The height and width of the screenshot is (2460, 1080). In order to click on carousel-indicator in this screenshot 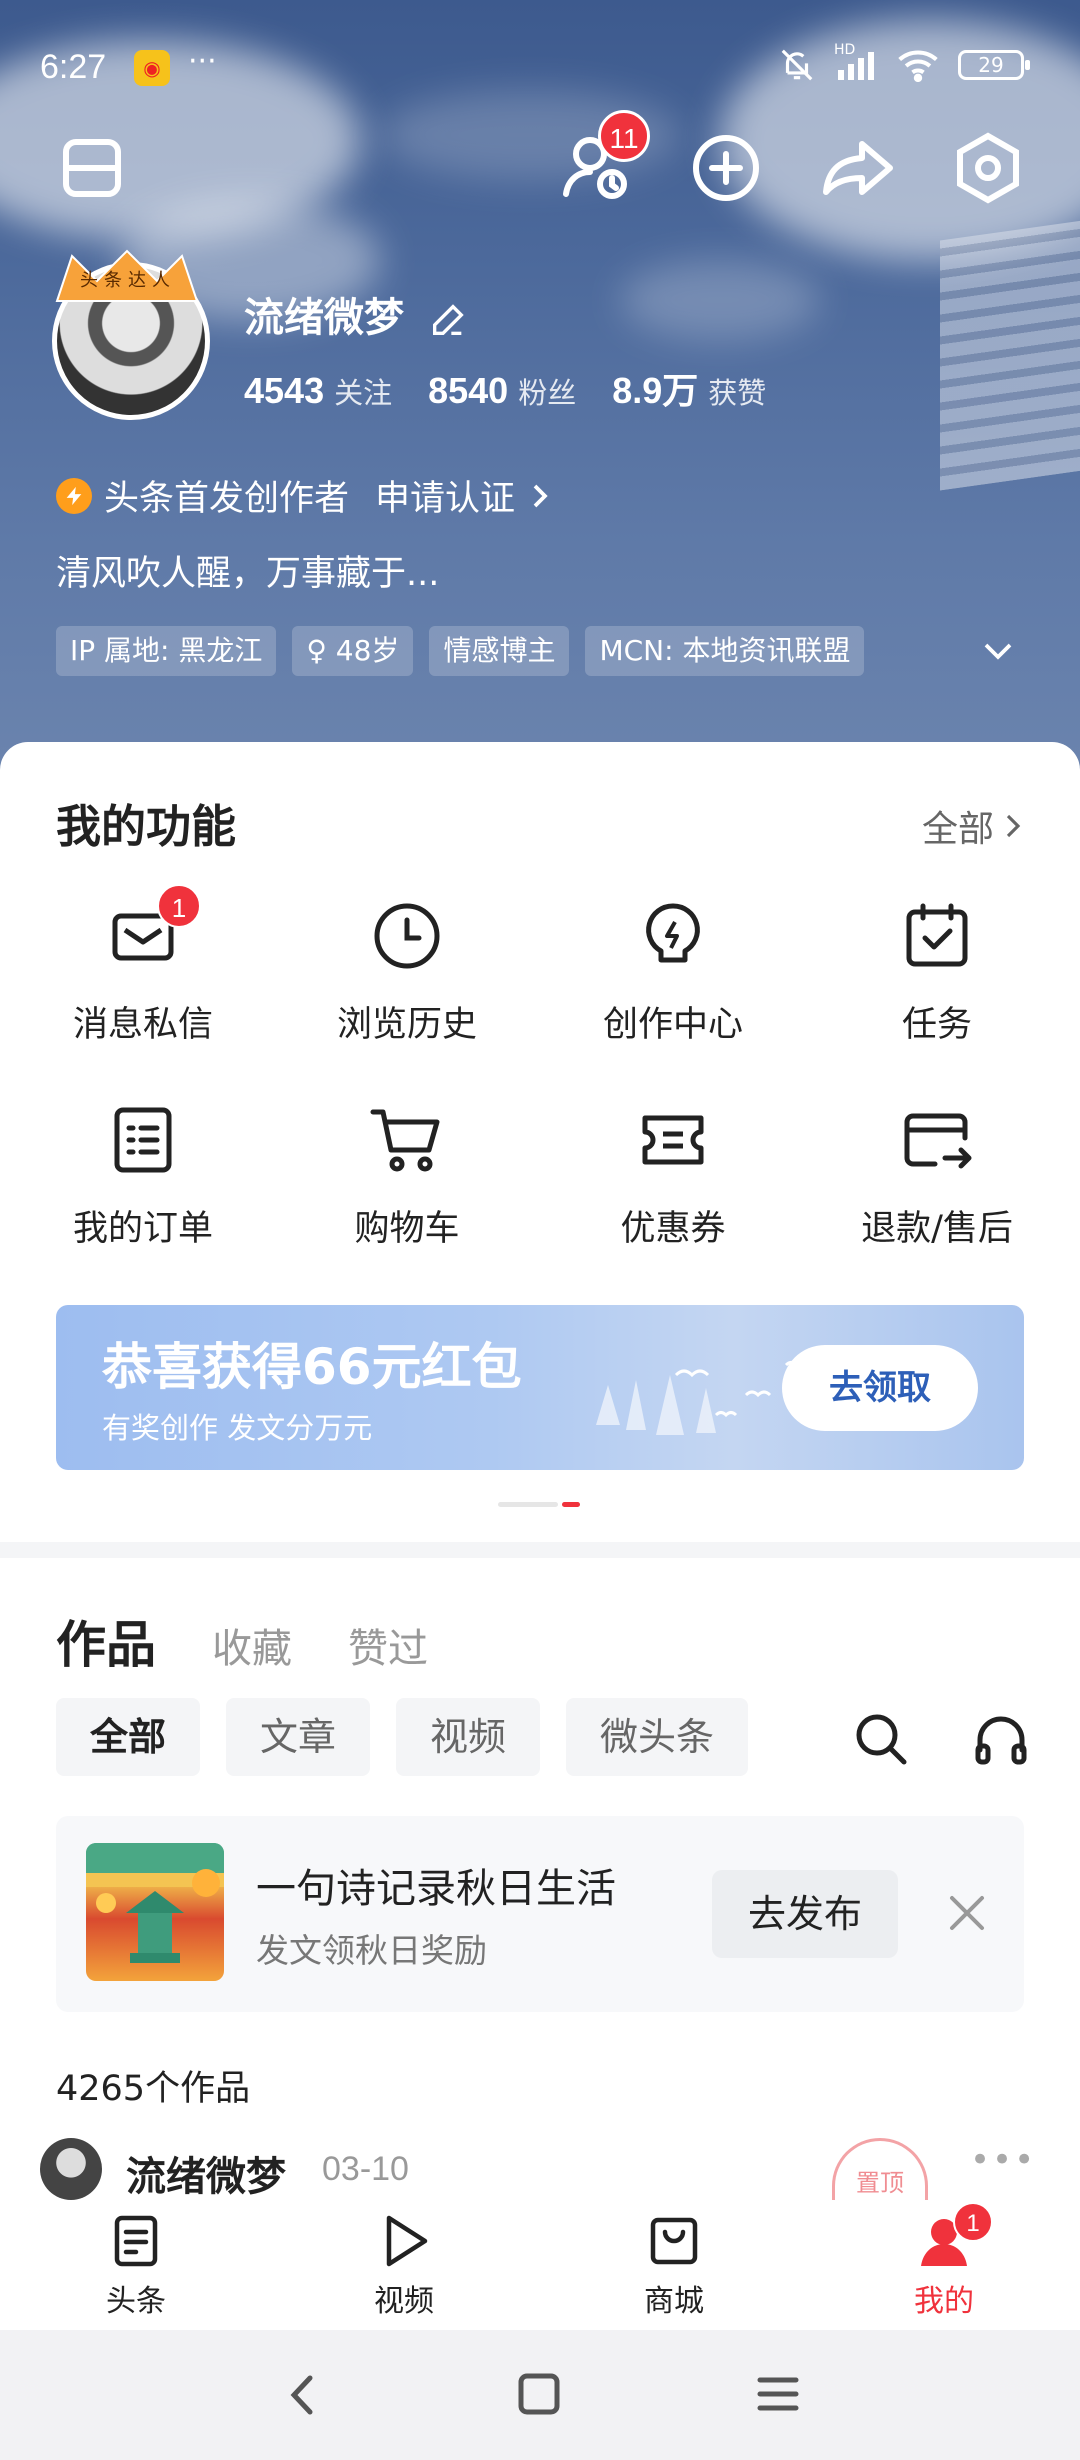, I will do `click(540, 1505)`.